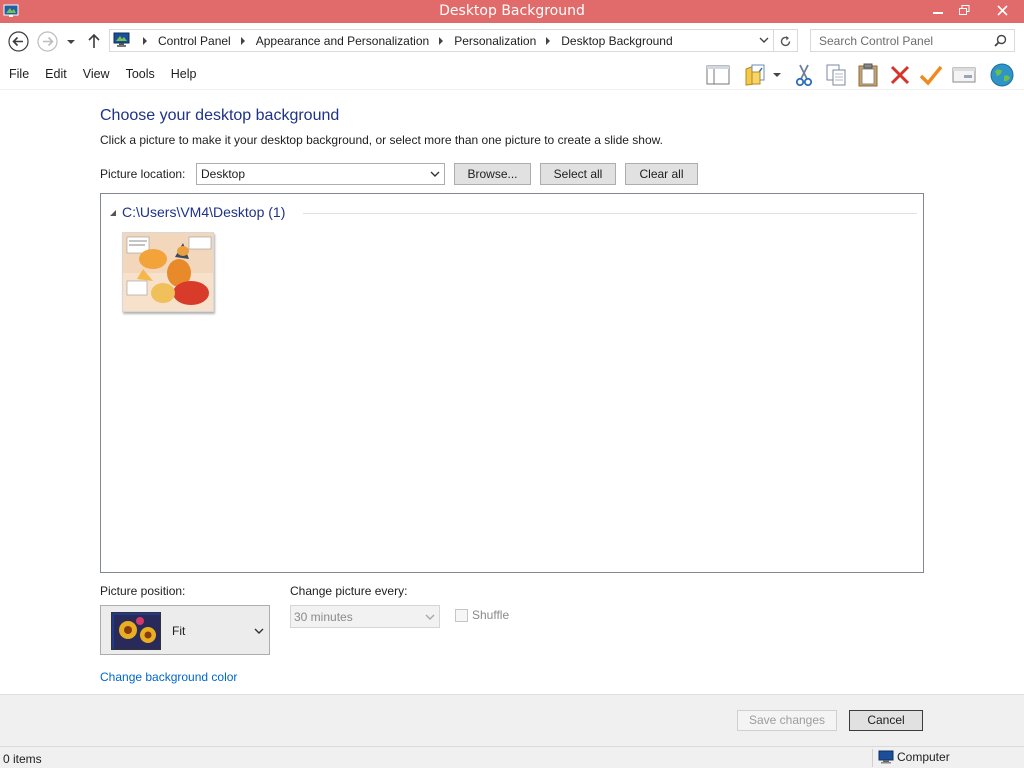  I want to click on address-history-chevron-down-icon, so click(764, 40).